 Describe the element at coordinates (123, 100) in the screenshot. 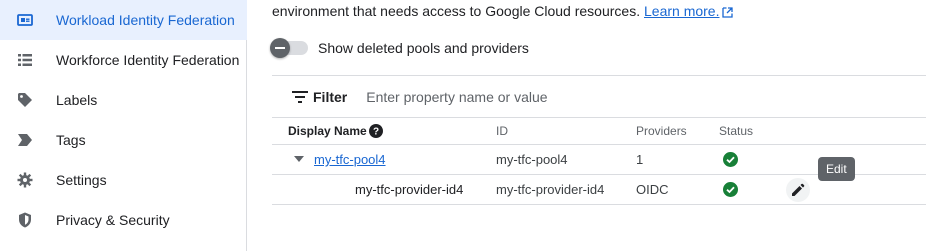

I see `sidebar-item-labels: Labels` at that location.